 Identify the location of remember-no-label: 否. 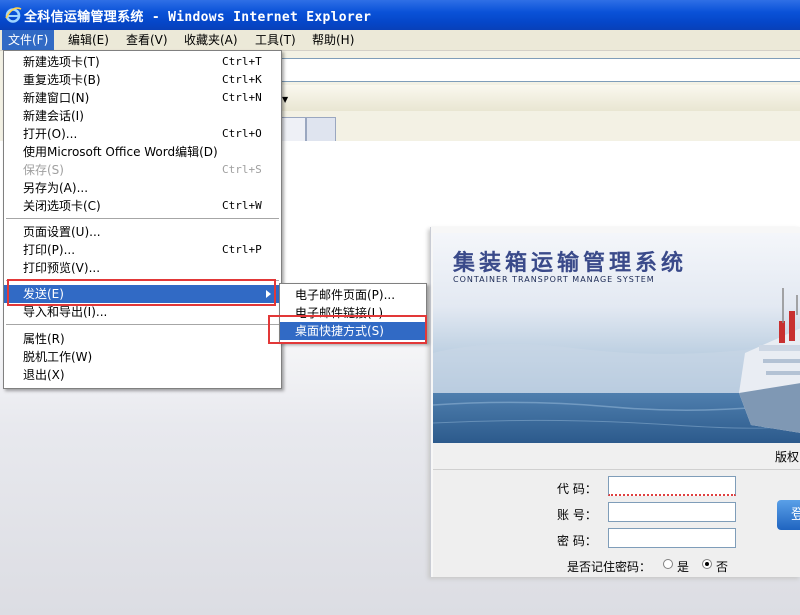
(722, 567).